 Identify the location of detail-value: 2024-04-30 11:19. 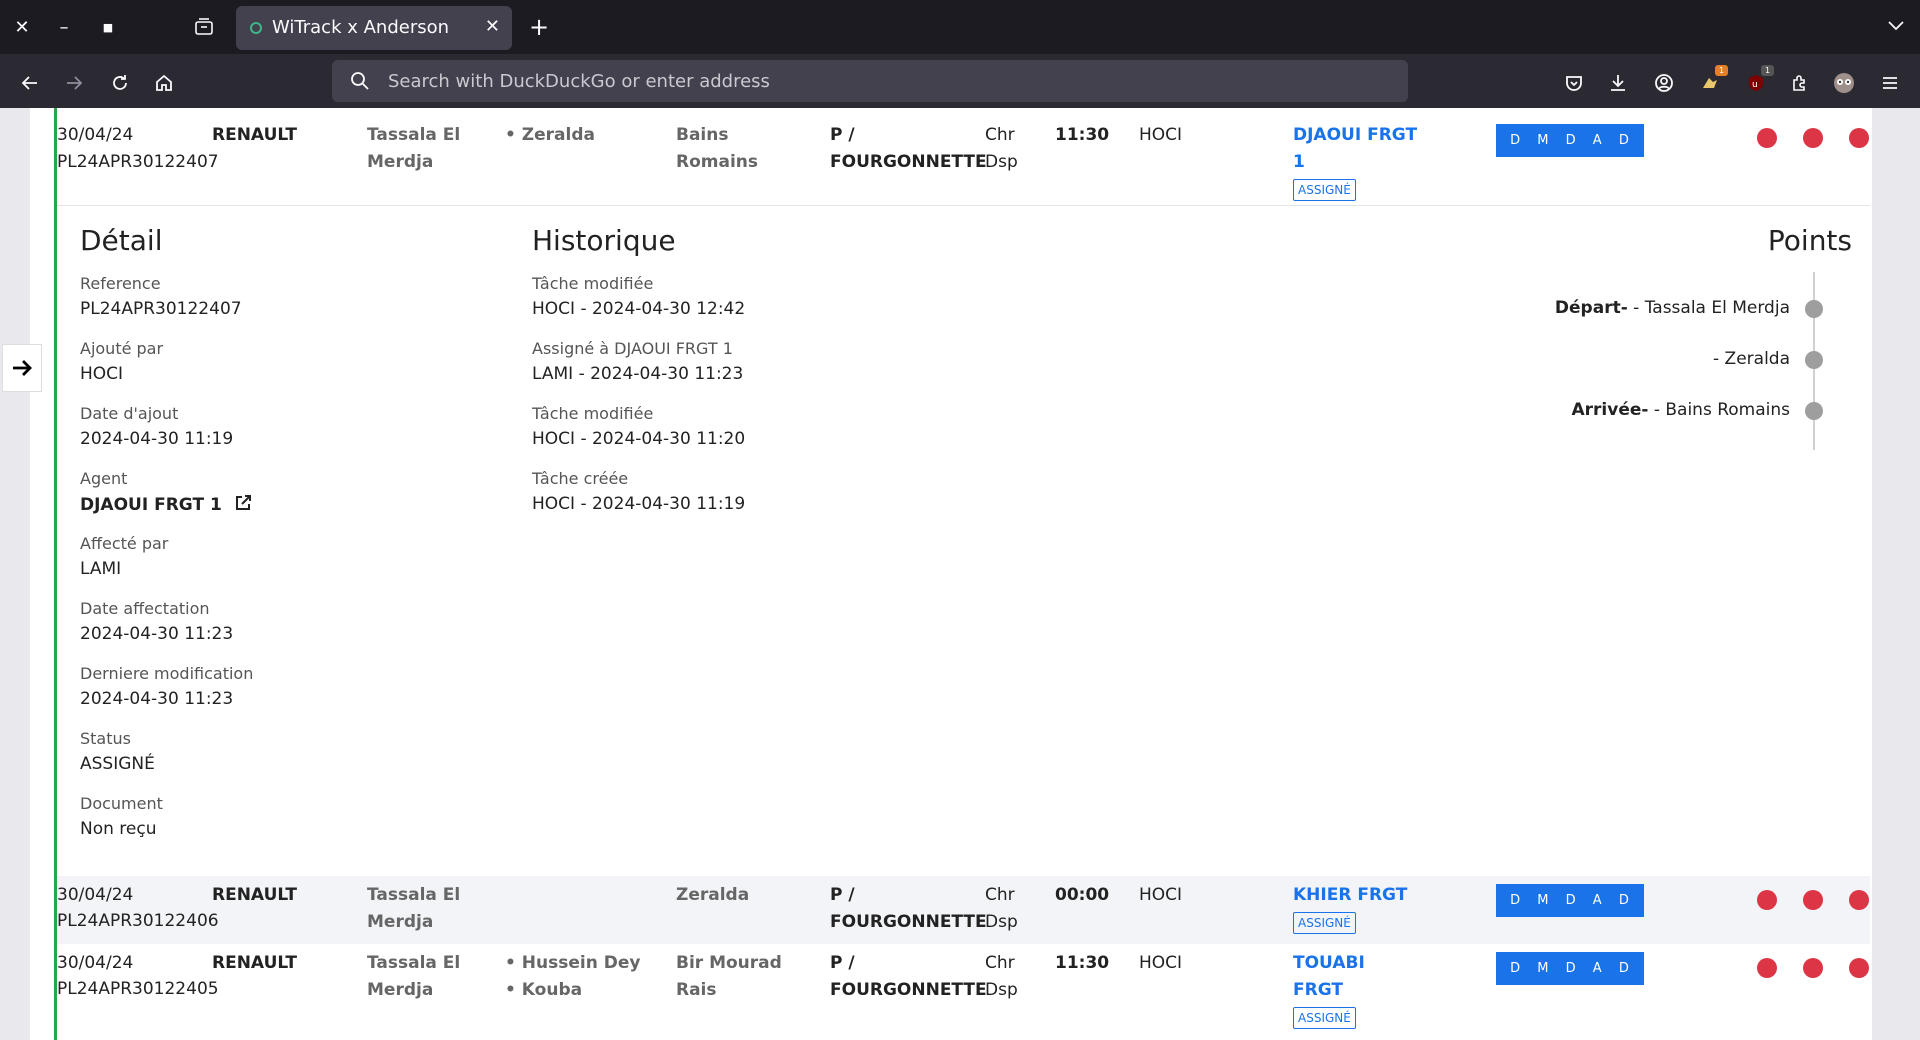
(157, 439).